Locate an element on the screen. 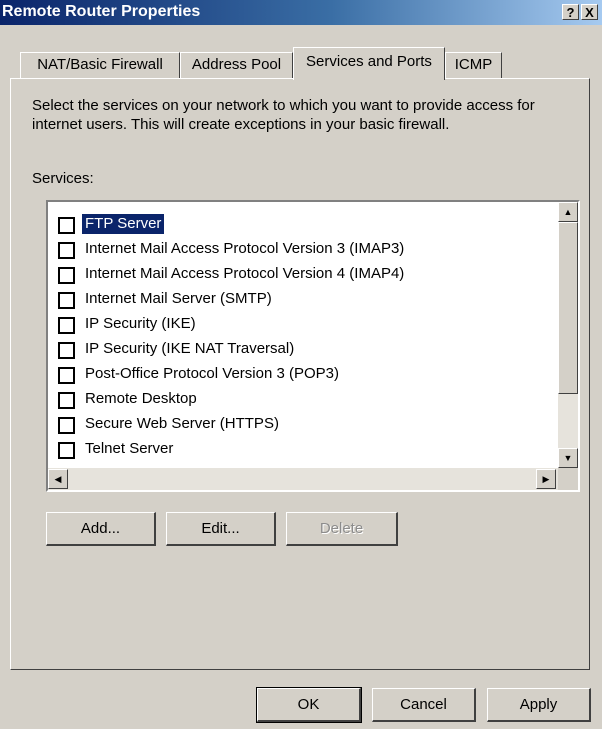  window-title: Remote Router Properties is located at coordinates (101, 11).